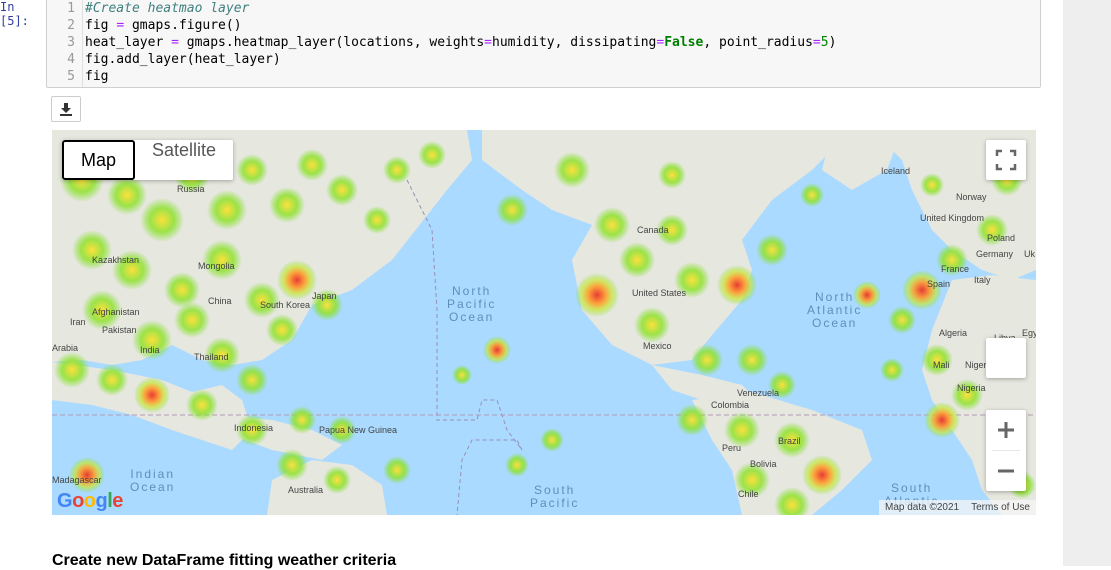 The image size is (1111, 570). Describe the element at coordinates (789, 441) in the screenshot. I see `place-label: Brazil` at that location.